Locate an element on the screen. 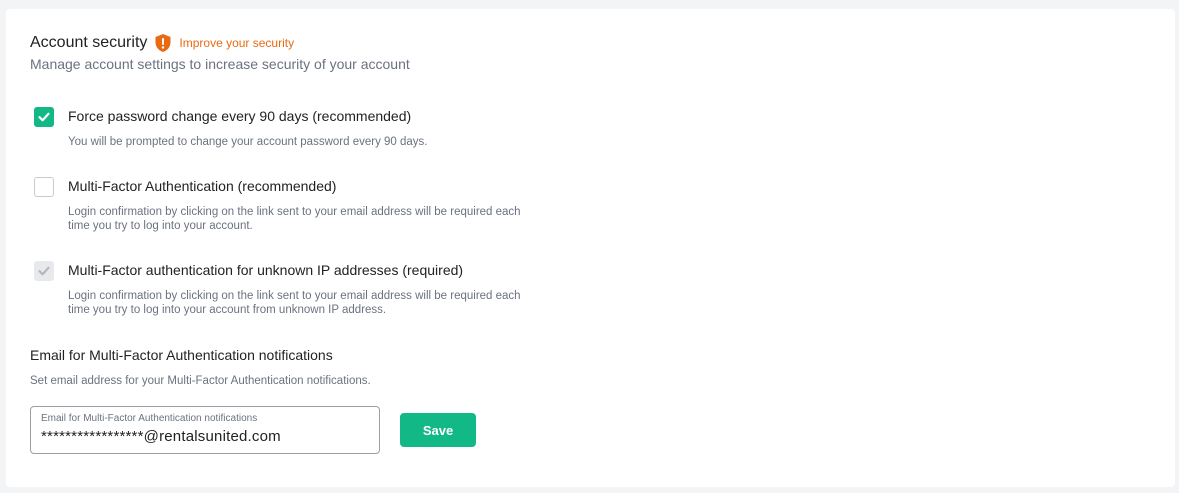  mfa-checkbox is located at coordinates (44, 187).